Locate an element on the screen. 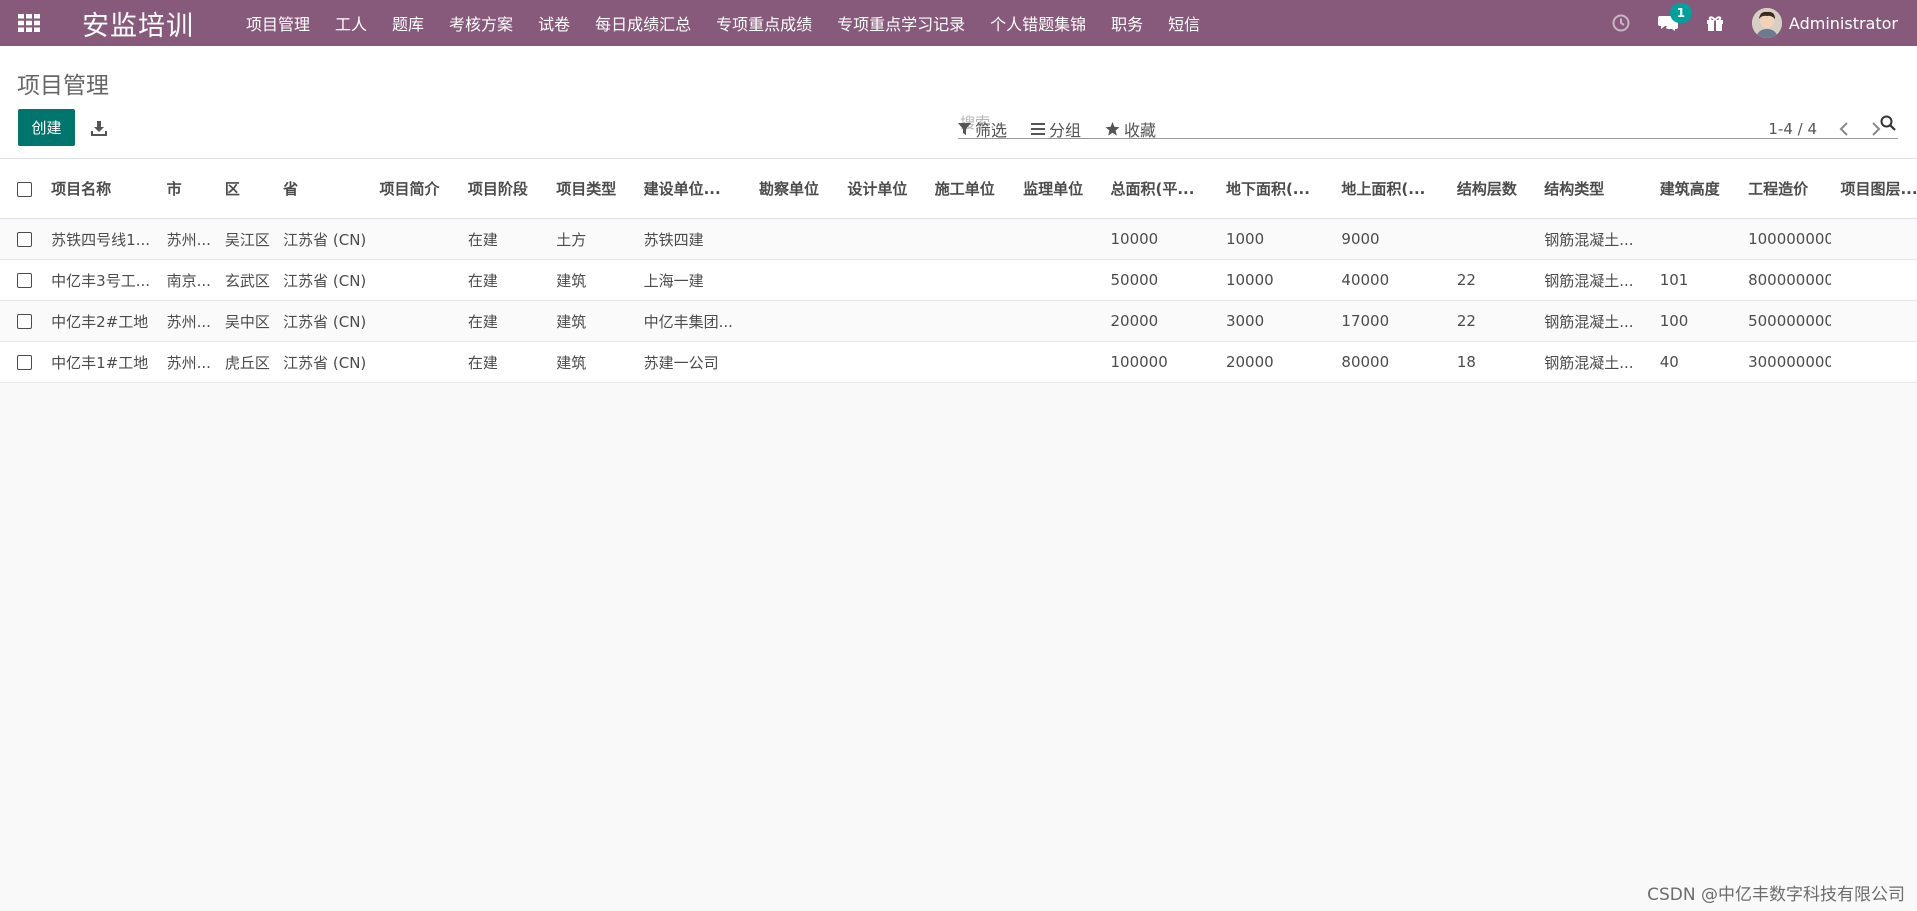 This screenshot has width=1917, height=911. table-cell: 虎丘区 is located at coordinates (245, 362).